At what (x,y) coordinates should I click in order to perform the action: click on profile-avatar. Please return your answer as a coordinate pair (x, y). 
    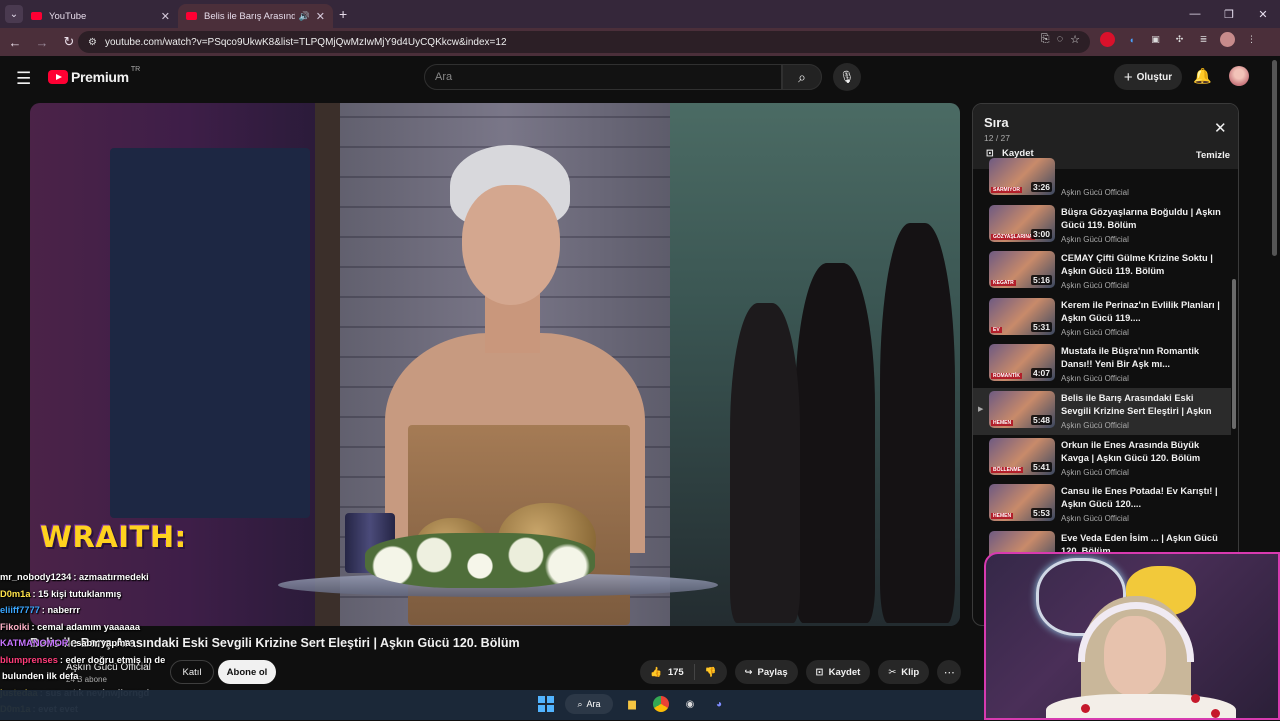
    Looking at the image, I should click on (1227, 39).